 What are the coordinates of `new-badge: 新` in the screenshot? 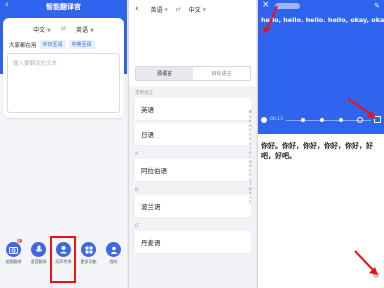 It's located at (19, 241).